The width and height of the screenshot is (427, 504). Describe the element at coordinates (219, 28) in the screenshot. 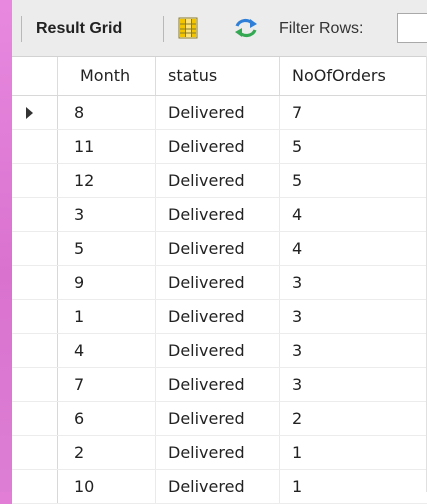

I see `result-toolbar: Result Grid Filter Rows:` at that location.